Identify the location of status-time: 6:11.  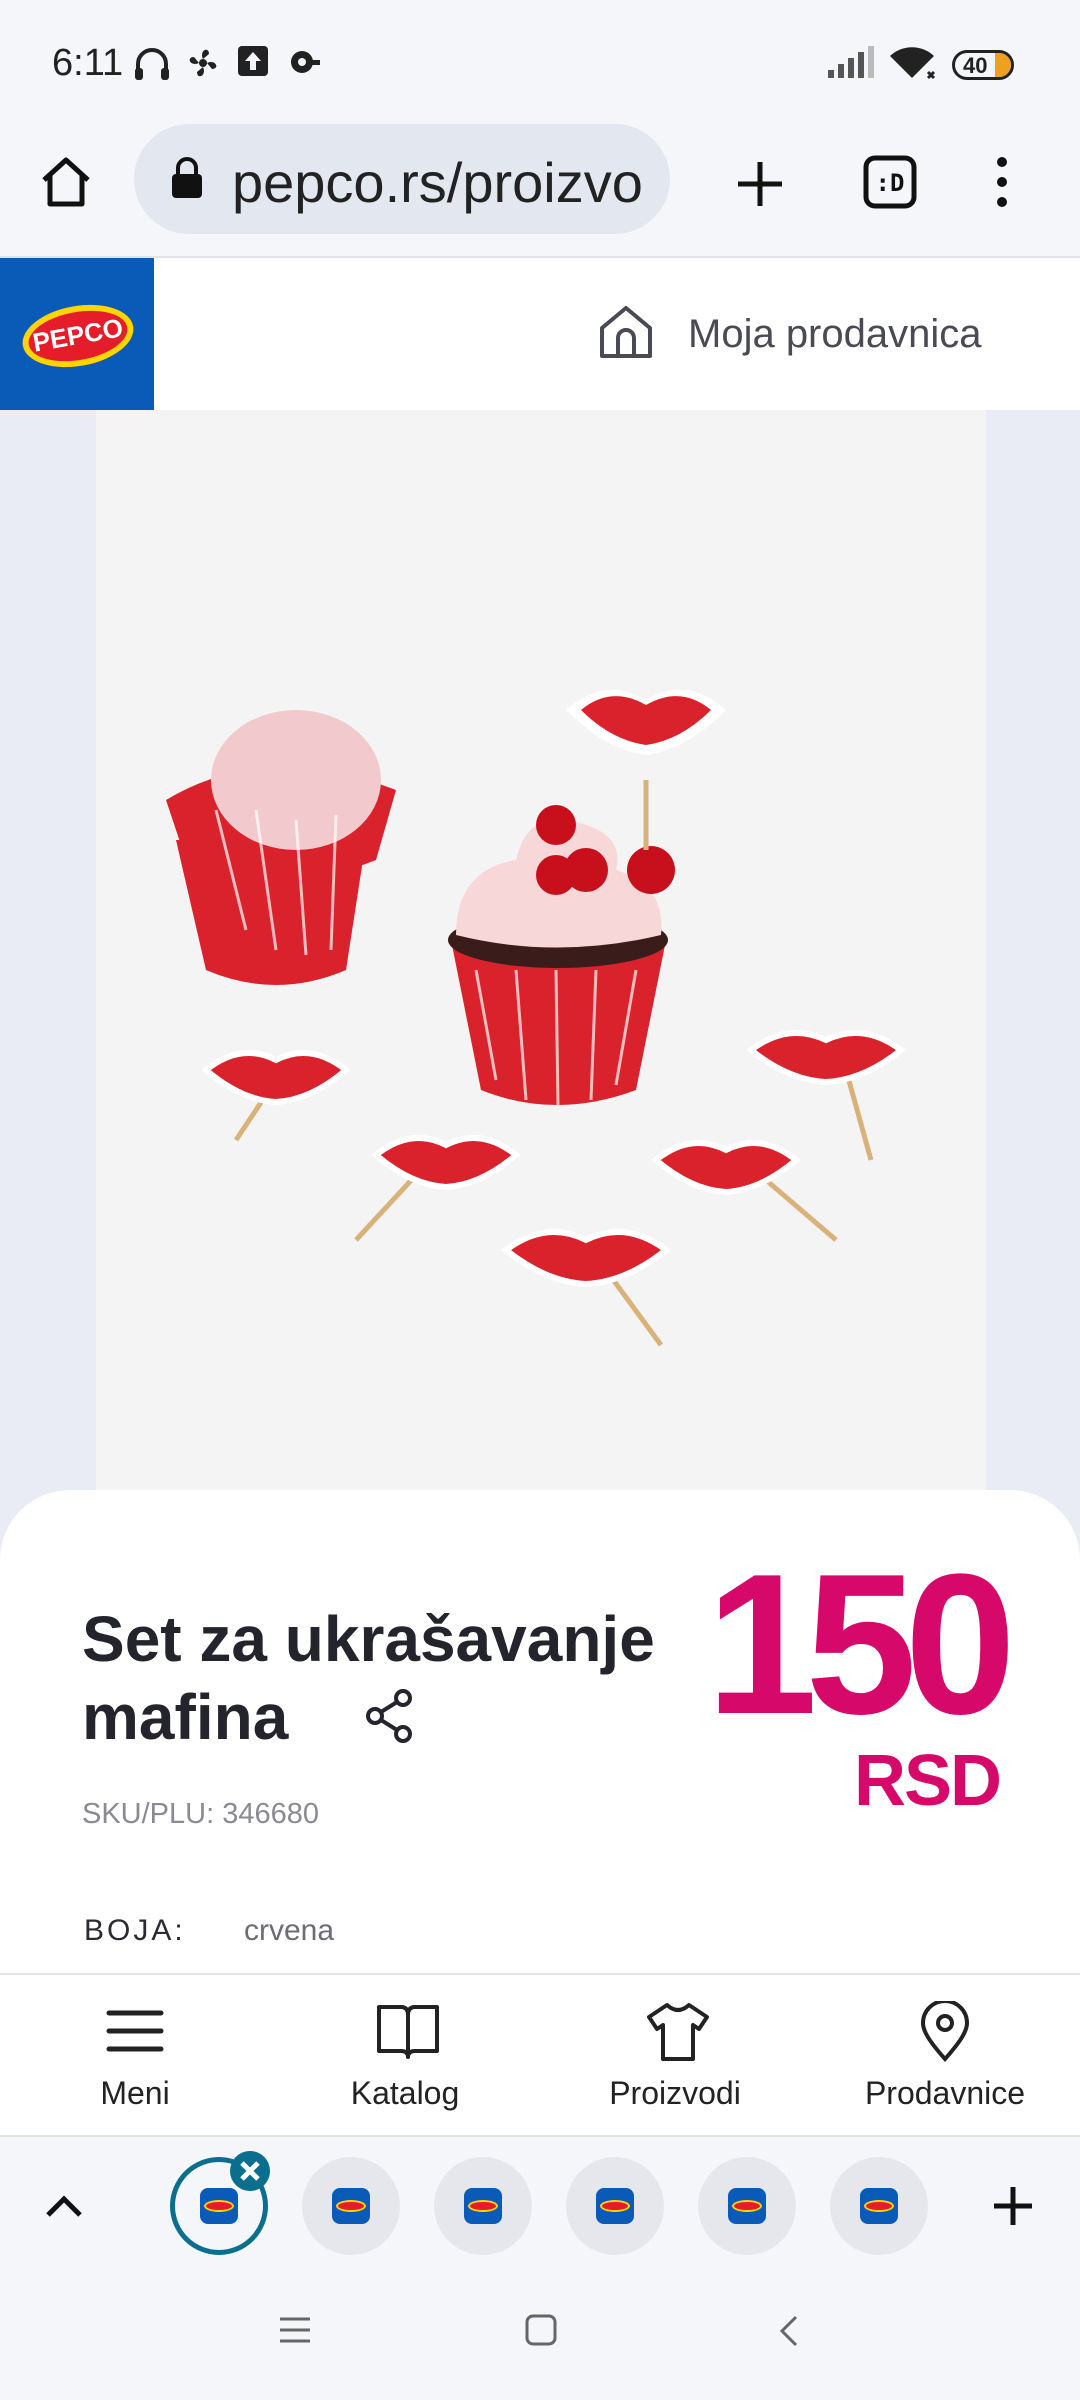
(88, 63).